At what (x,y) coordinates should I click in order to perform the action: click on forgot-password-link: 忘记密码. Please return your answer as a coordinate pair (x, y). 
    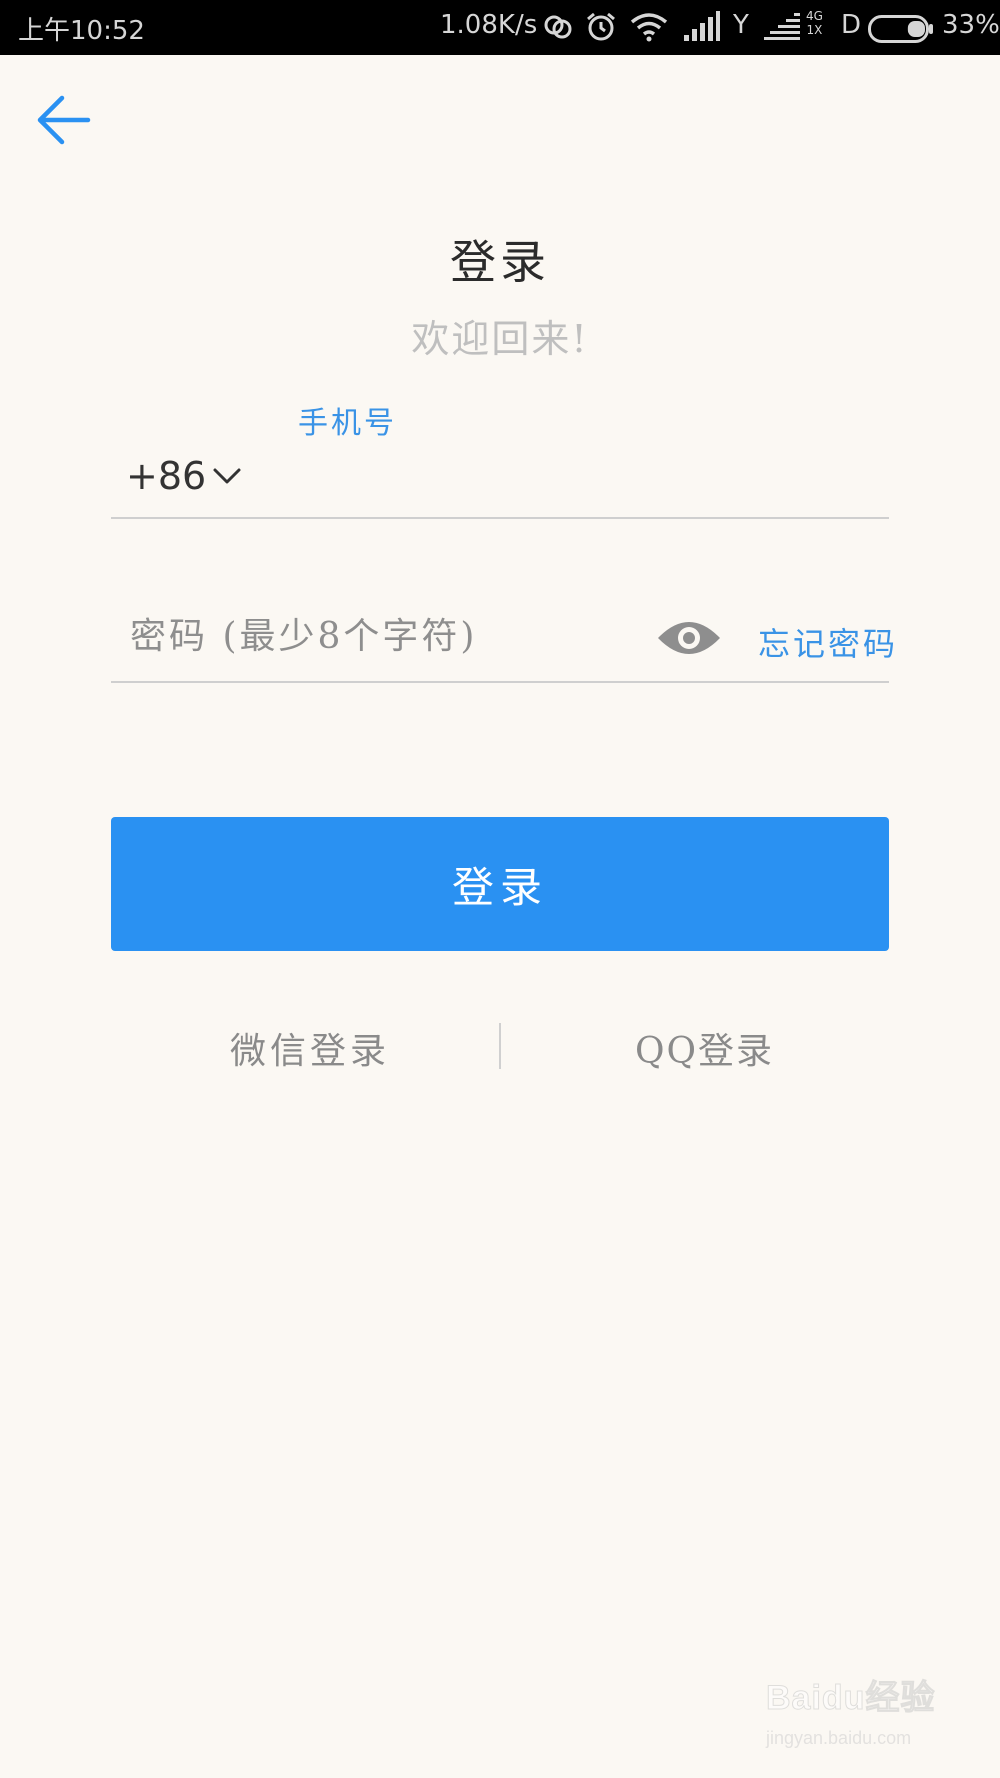
    Looking at the image, I should click on (828, 642).